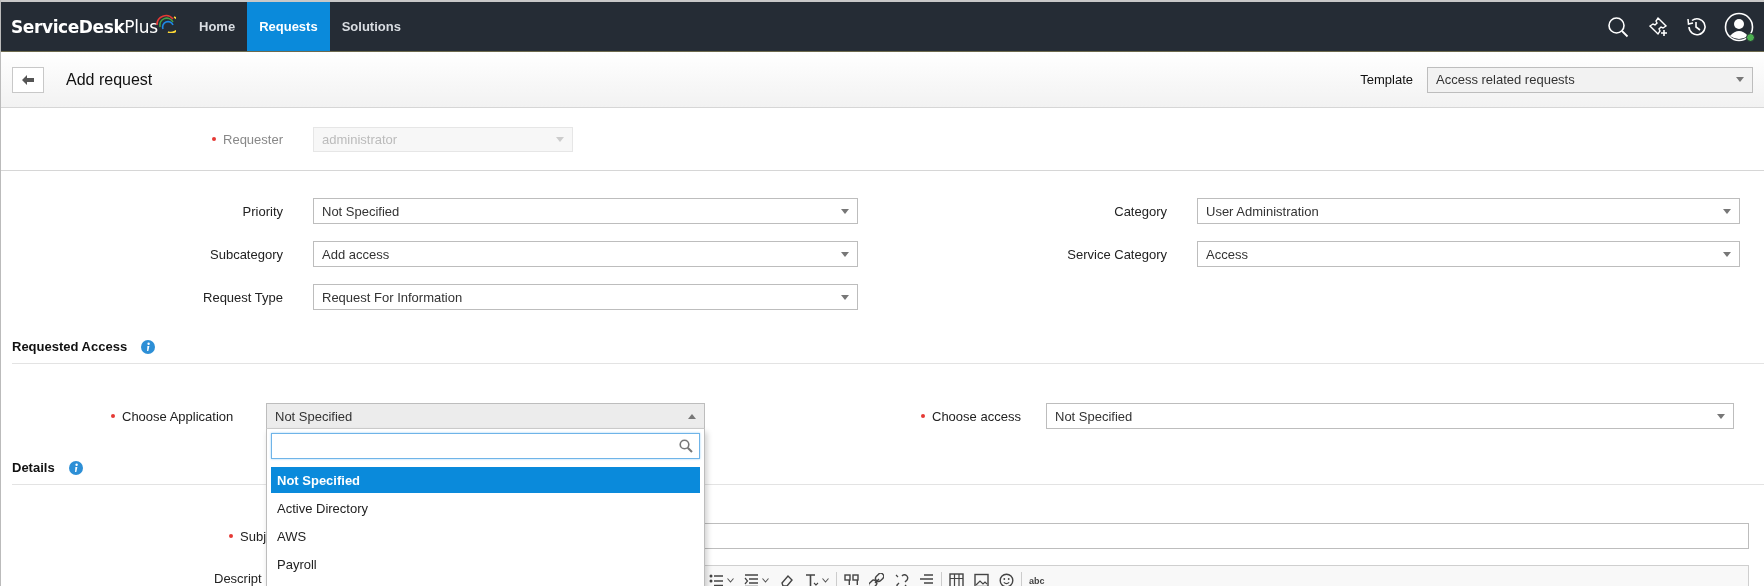 This screenshot has height=586, width=1764. I want to click on user-avatar-icon, so click(1739, 26).